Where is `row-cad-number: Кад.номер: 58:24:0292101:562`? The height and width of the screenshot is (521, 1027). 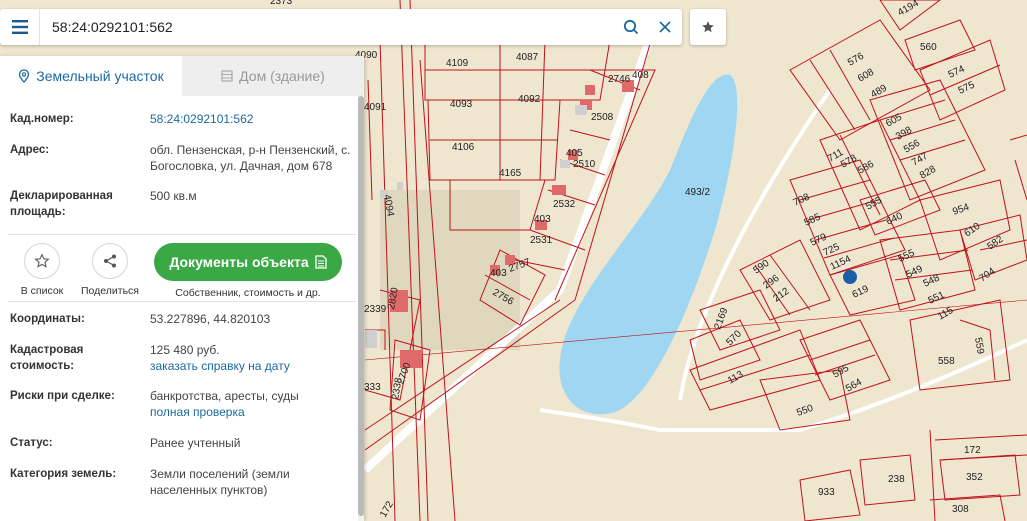 row-cad-number: Кад.номер: 58:24:0292101:562 is located at coordinates (182, 119).